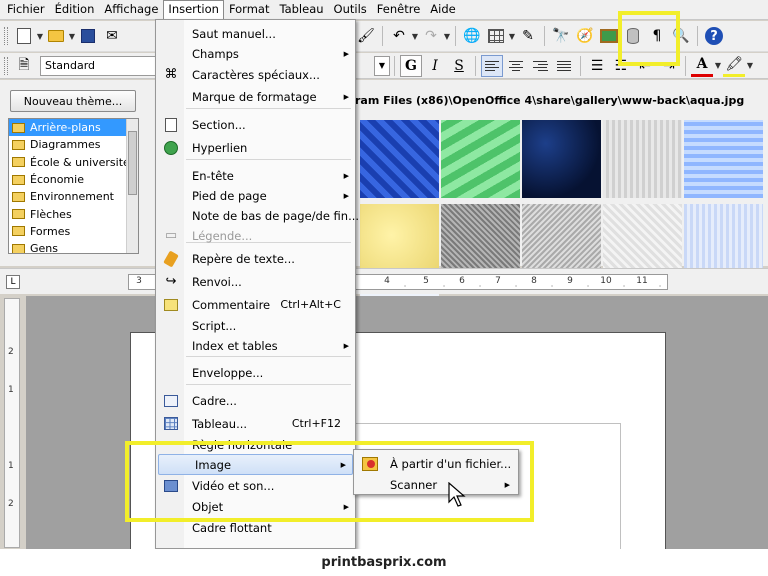 This screenshot has width=768, height=576. What do you see at coordinates (301, 9) in the screenshot?
I see `menu-tableau: Tableau` at bounding box center [301, 9].